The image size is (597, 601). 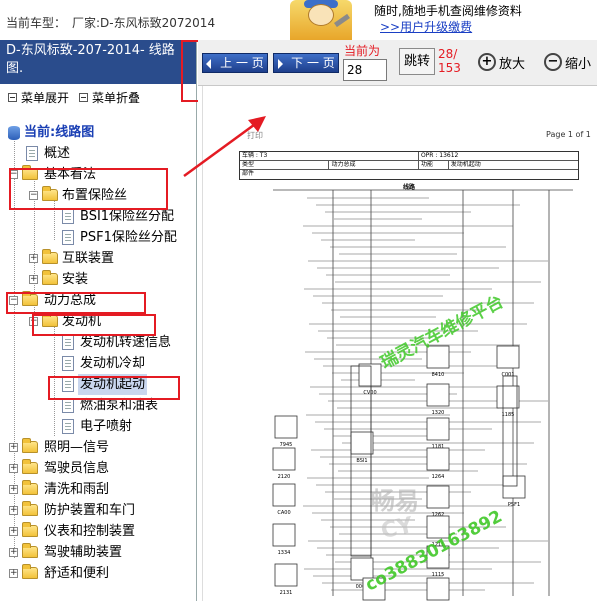 What do you see at coordinates (501, 62) in the screenshot?
I see `zoom-in-button: + 放大` at bounding box center [501, 62].